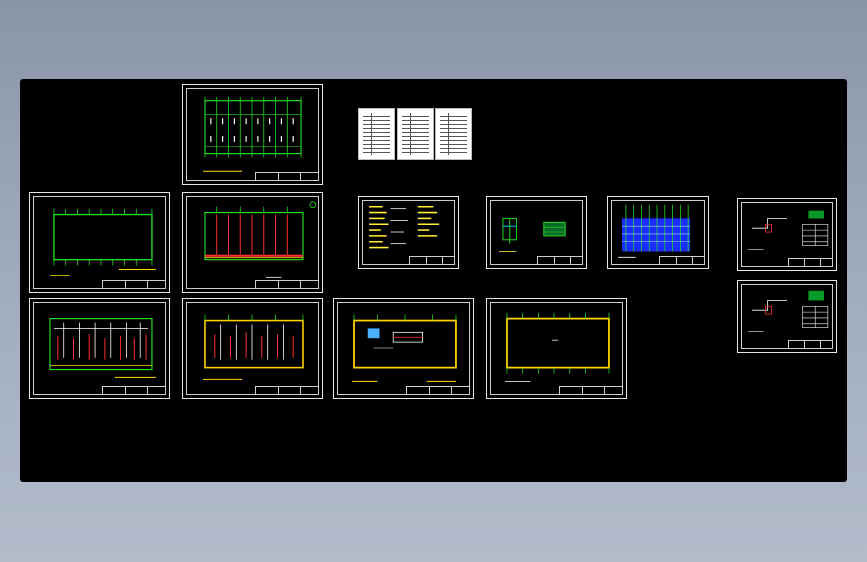 The height and width of the screenshot is (562, 867). I want to click on drawing-sheet-detail, so click(536, 232).